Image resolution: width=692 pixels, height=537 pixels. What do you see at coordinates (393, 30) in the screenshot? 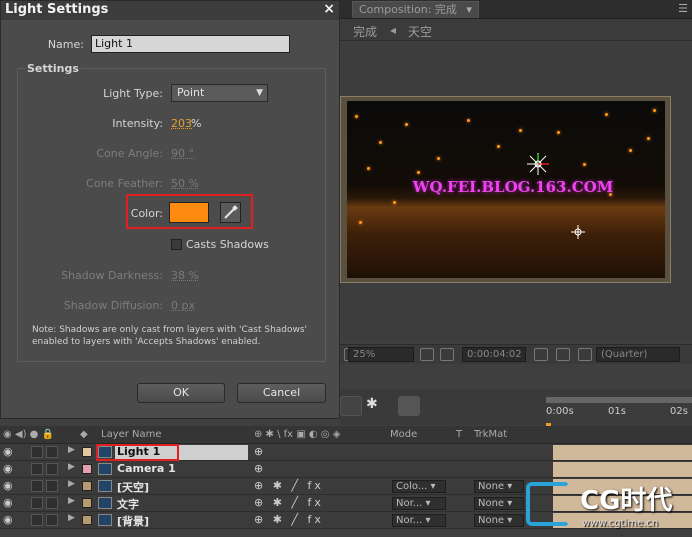
I see `breadcrumb-arrow-icon: ◂` at bounding box center [393, 30].